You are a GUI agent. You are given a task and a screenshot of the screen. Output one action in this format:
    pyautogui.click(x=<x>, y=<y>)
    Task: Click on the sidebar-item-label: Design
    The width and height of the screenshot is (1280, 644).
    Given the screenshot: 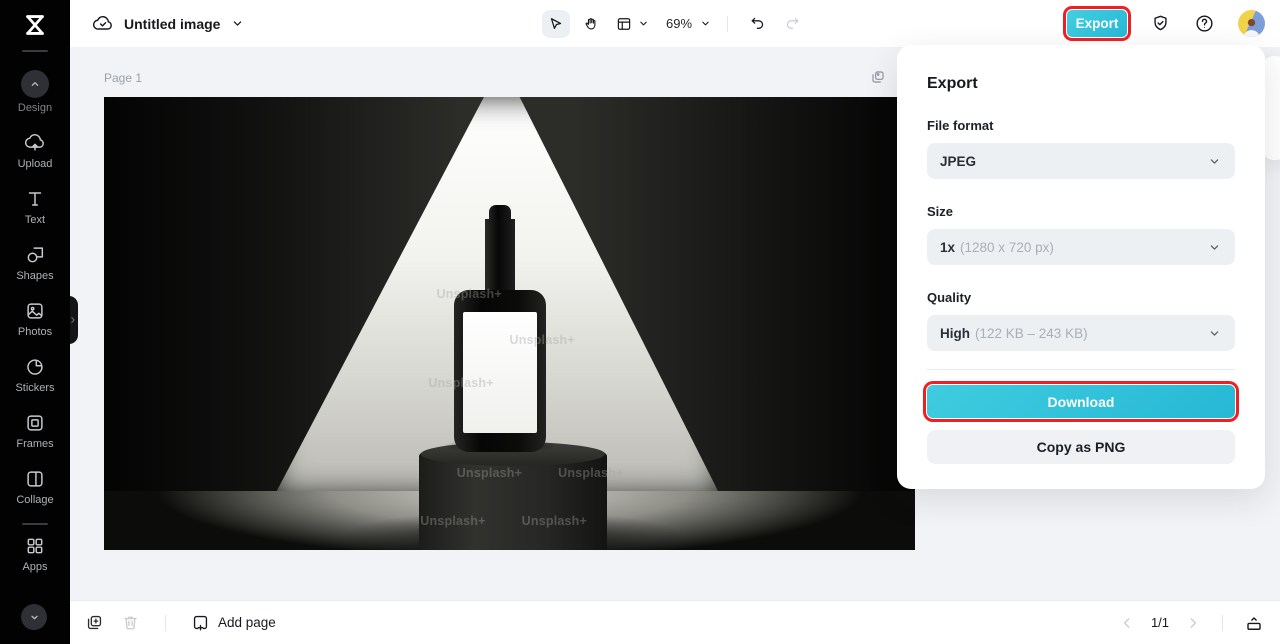 What is the action you would take?
    pyautogui.click(x=35, y=108)
    